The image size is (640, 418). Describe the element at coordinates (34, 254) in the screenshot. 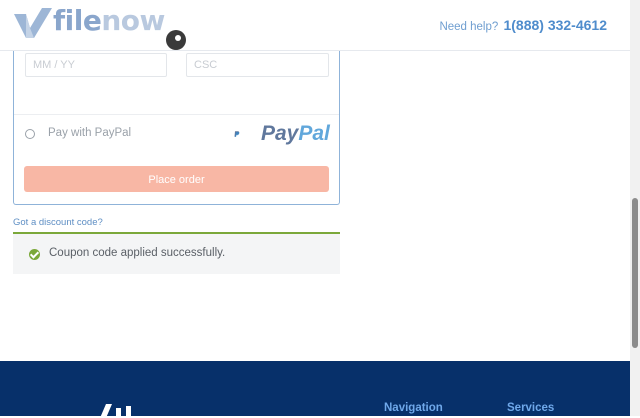

I see `check-circle-icon` at that location.